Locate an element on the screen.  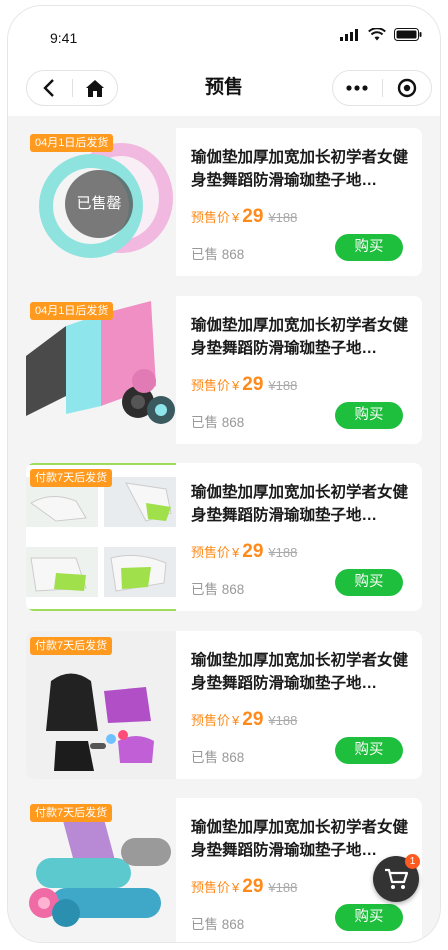
cart-icon is located at coordinates (396, 878).